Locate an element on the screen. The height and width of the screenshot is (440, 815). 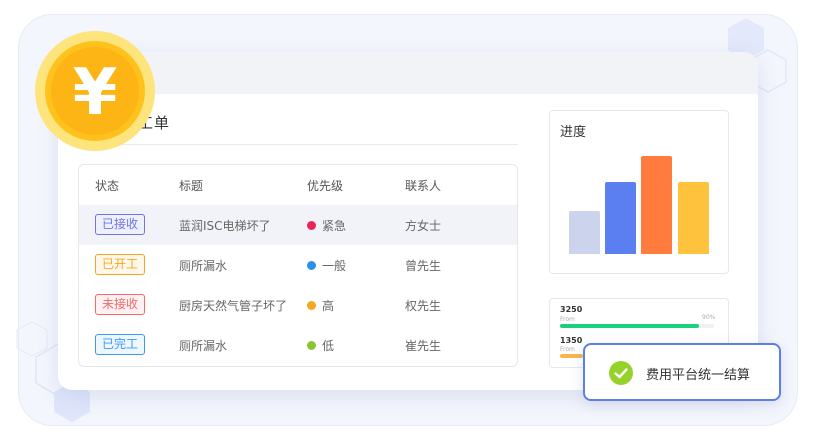
stat-value: 3250 is located at coordinates (571, 309).